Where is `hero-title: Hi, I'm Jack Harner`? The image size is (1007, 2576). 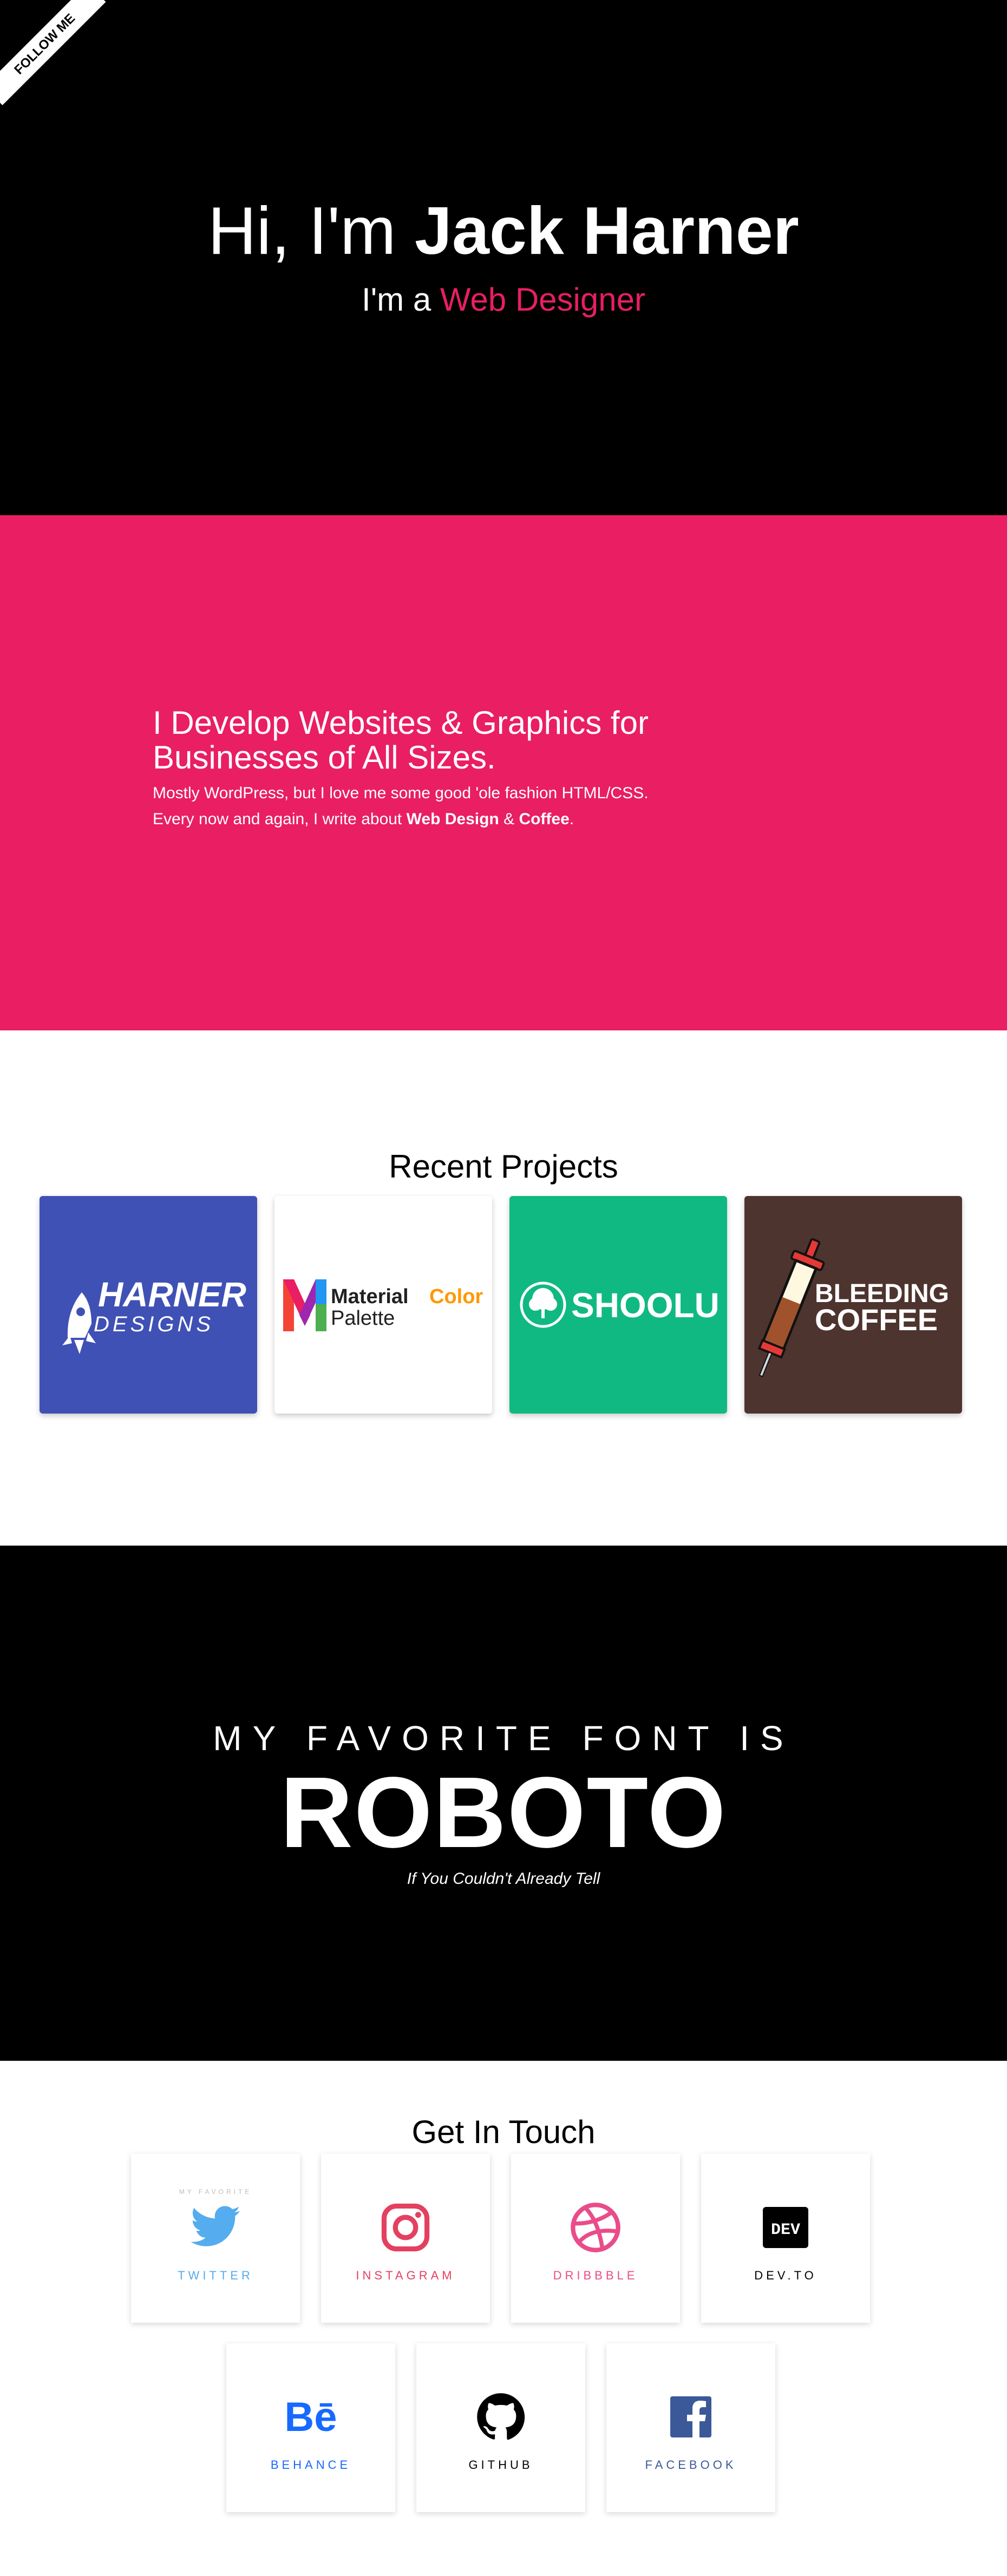
hero-title: Hi, I'm Jack Harner is located at coordinates (503, 231).